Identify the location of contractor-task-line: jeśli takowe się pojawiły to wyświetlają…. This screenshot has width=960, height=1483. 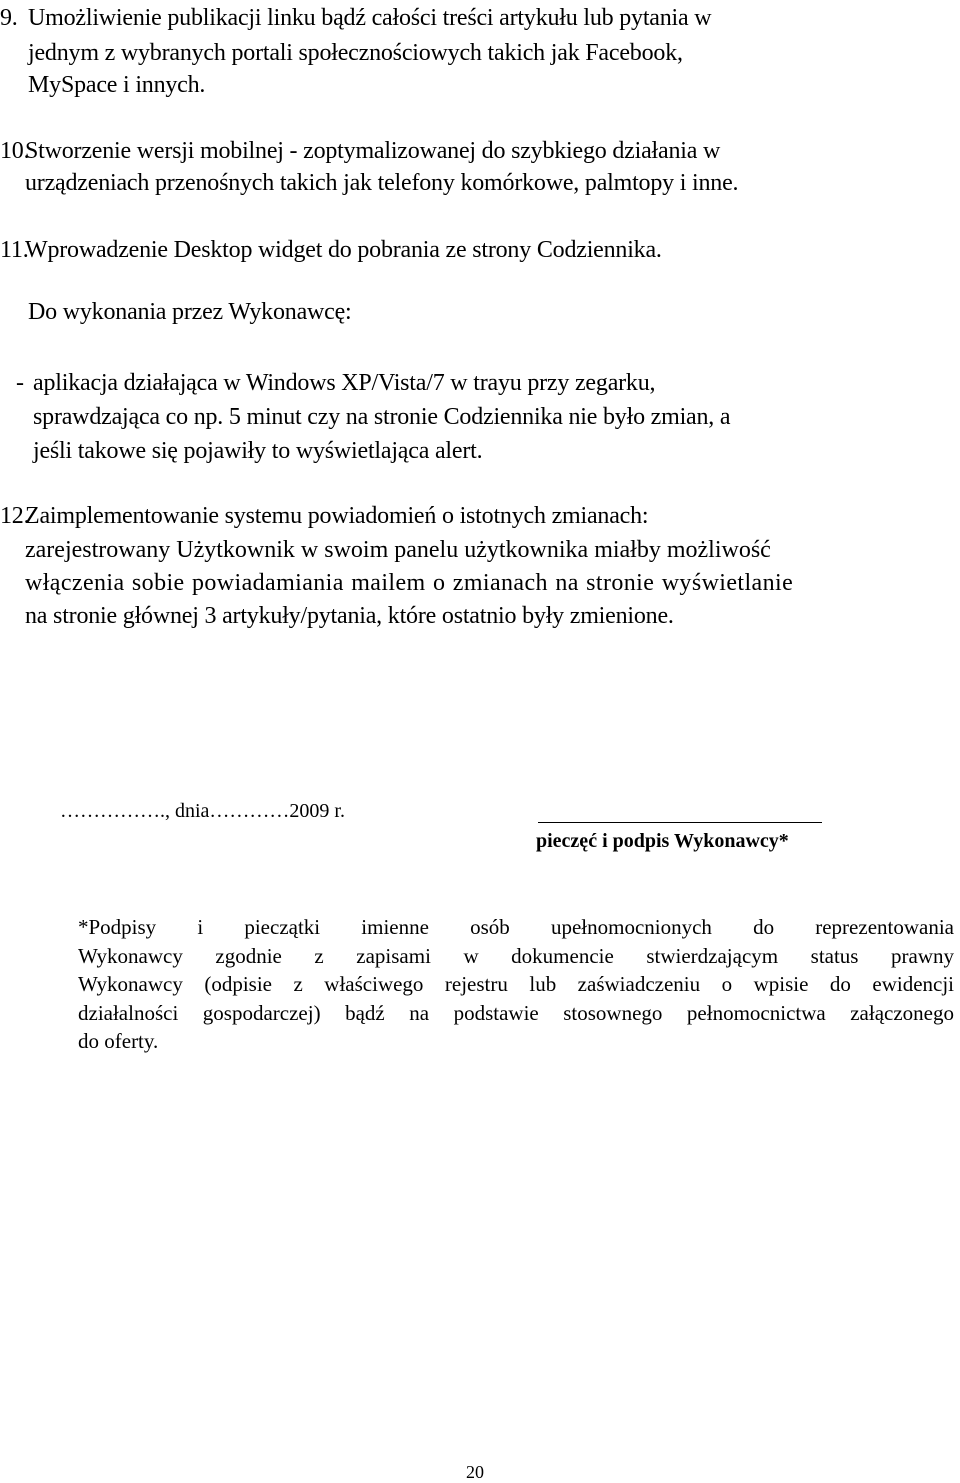
(258, 451).